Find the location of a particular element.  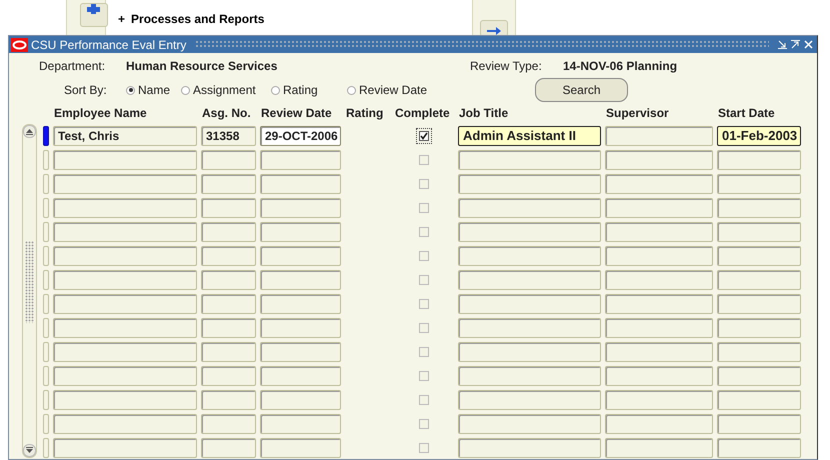

maximize-icon is located at coordinates (795, 44).